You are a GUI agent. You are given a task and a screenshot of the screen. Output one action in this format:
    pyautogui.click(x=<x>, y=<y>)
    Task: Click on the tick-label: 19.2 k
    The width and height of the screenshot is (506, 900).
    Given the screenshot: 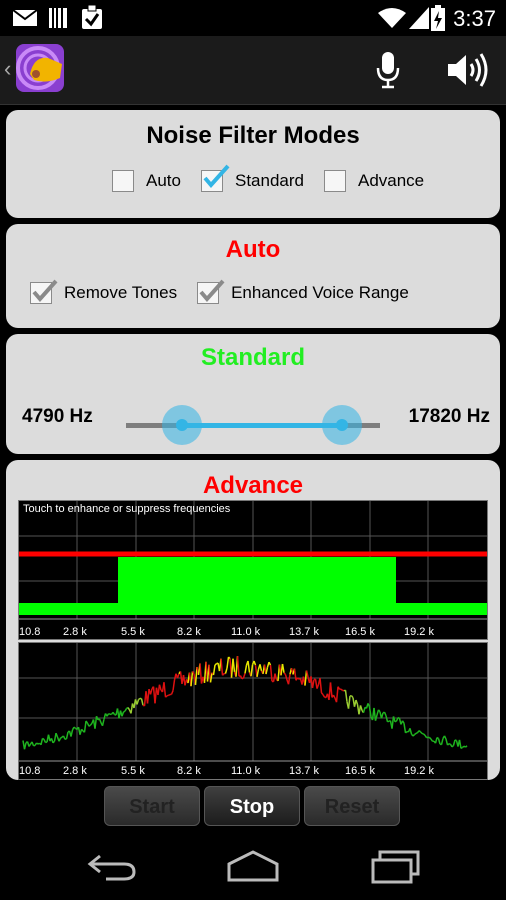 What is the action you would take?
    pyautogui.click(x=419, y=632)
    